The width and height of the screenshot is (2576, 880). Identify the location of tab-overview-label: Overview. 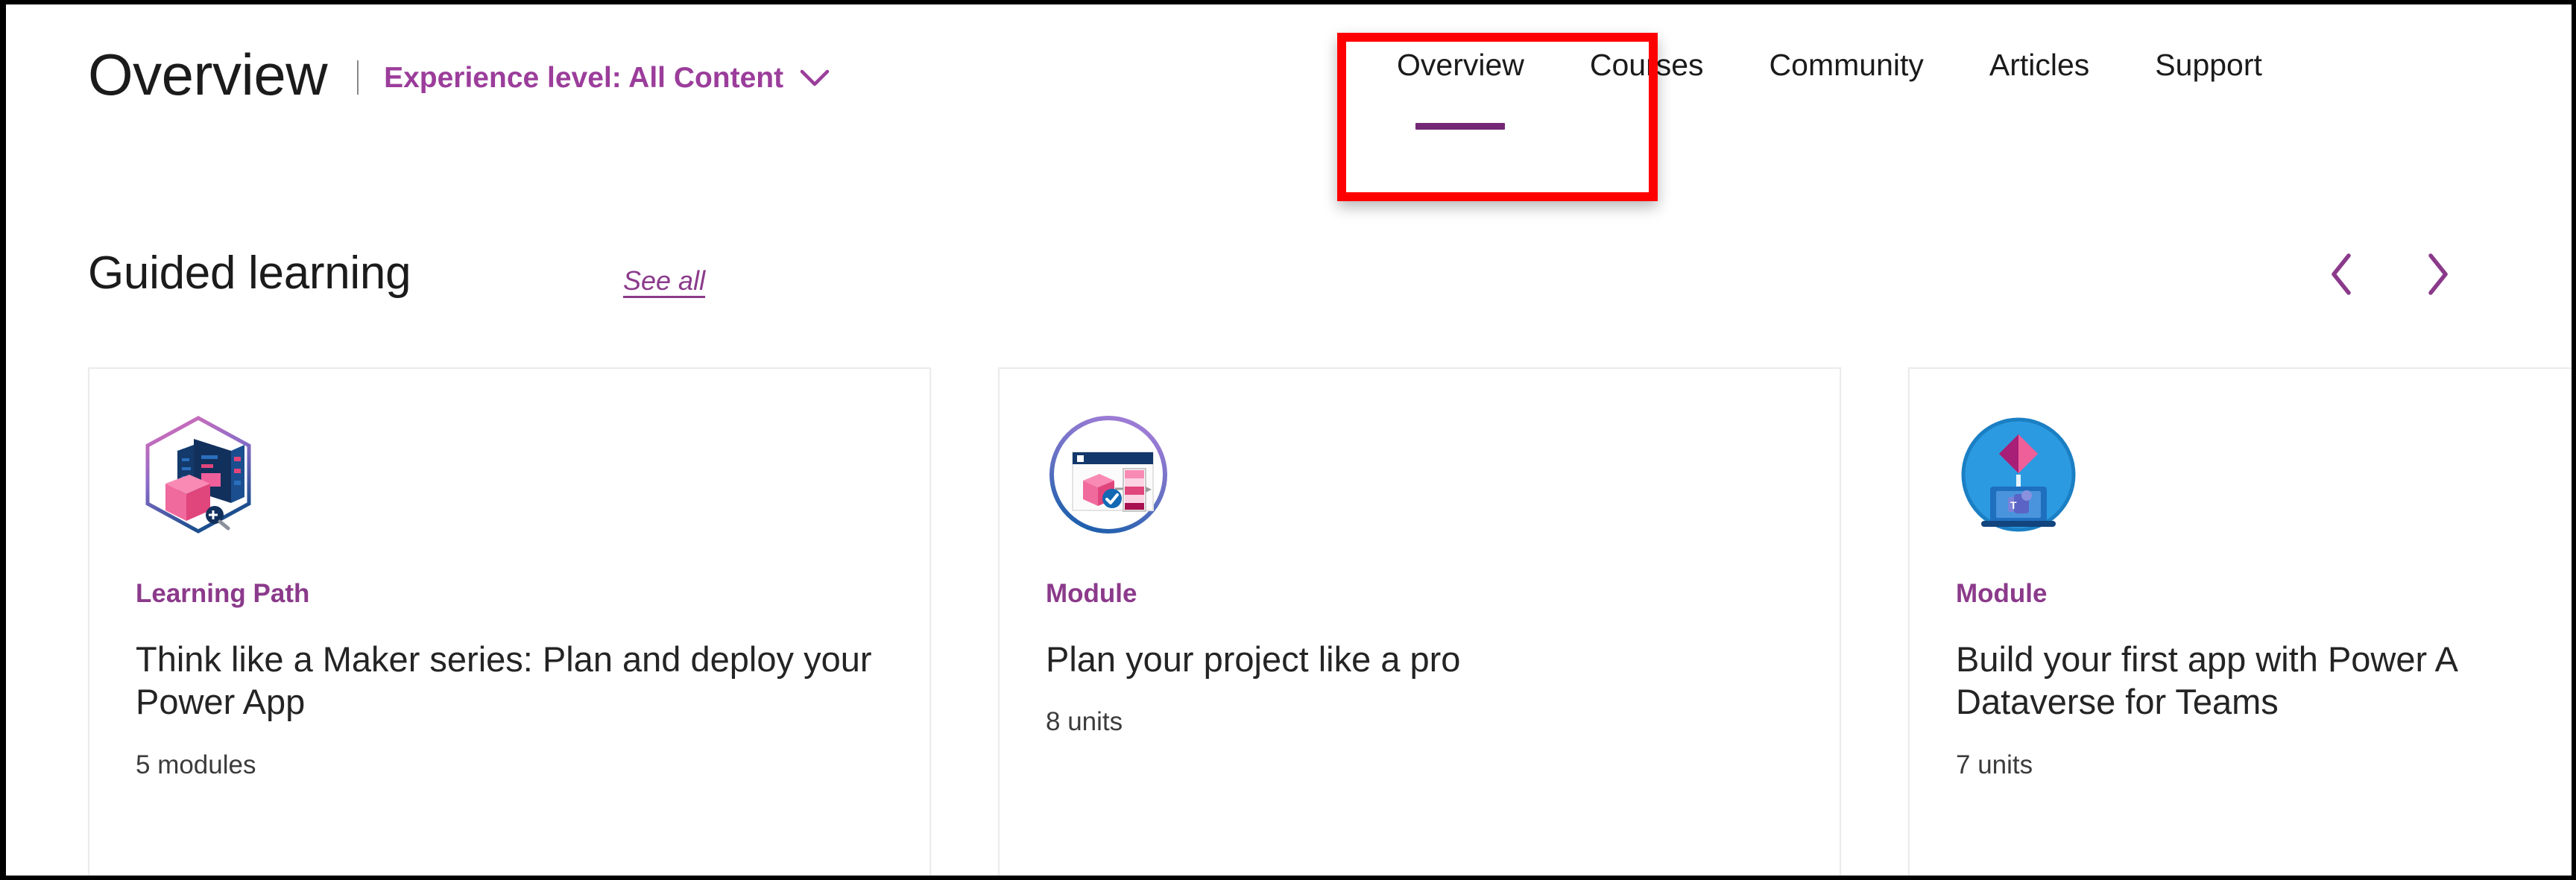
(1460, 65).